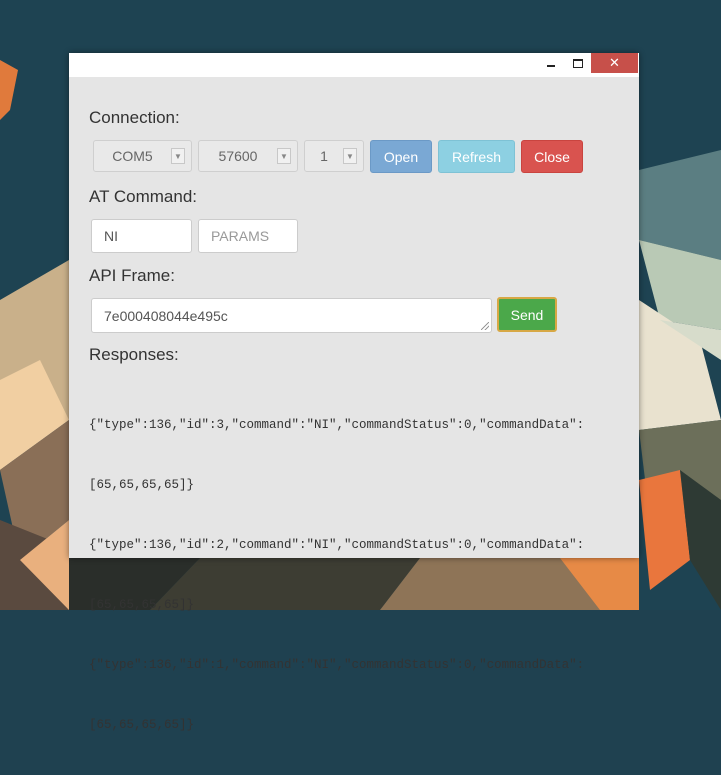 The width and height of the screenshot is (721, 775). What do you see at coordinates (166, 315) in the screenshot?
I see `api-frame-value: 7e000408044e495c` at bounding box center [166, 315].